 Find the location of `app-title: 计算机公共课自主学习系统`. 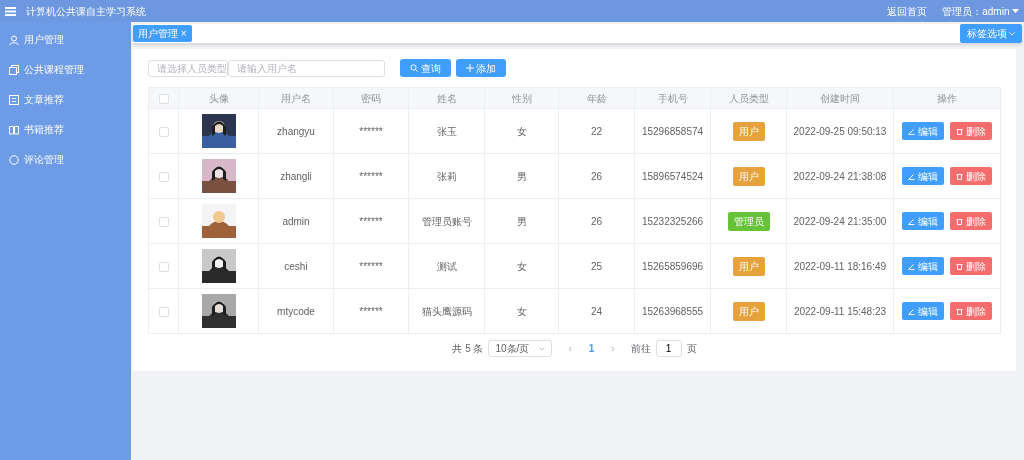

app-title: 计算机公共课自主学习系统 is located at coordinates (86, 11).